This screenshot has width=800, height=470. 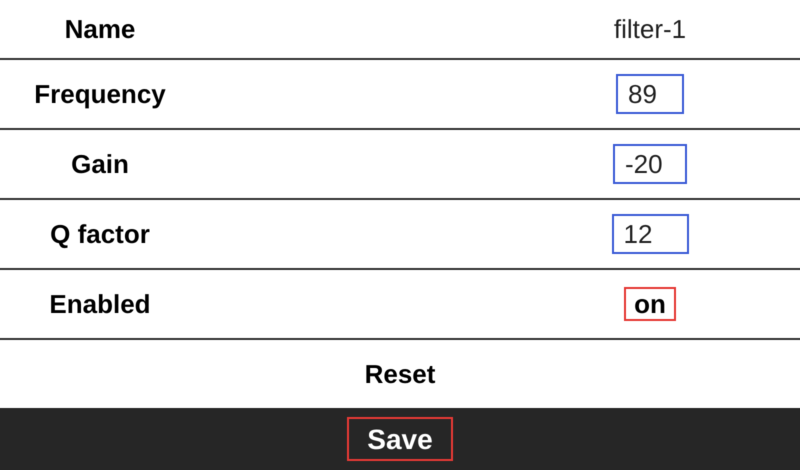 What do you see at coordinates (650, 94) in the screenshot?
I see `number-field: 89` at bounding box center [650, 94].